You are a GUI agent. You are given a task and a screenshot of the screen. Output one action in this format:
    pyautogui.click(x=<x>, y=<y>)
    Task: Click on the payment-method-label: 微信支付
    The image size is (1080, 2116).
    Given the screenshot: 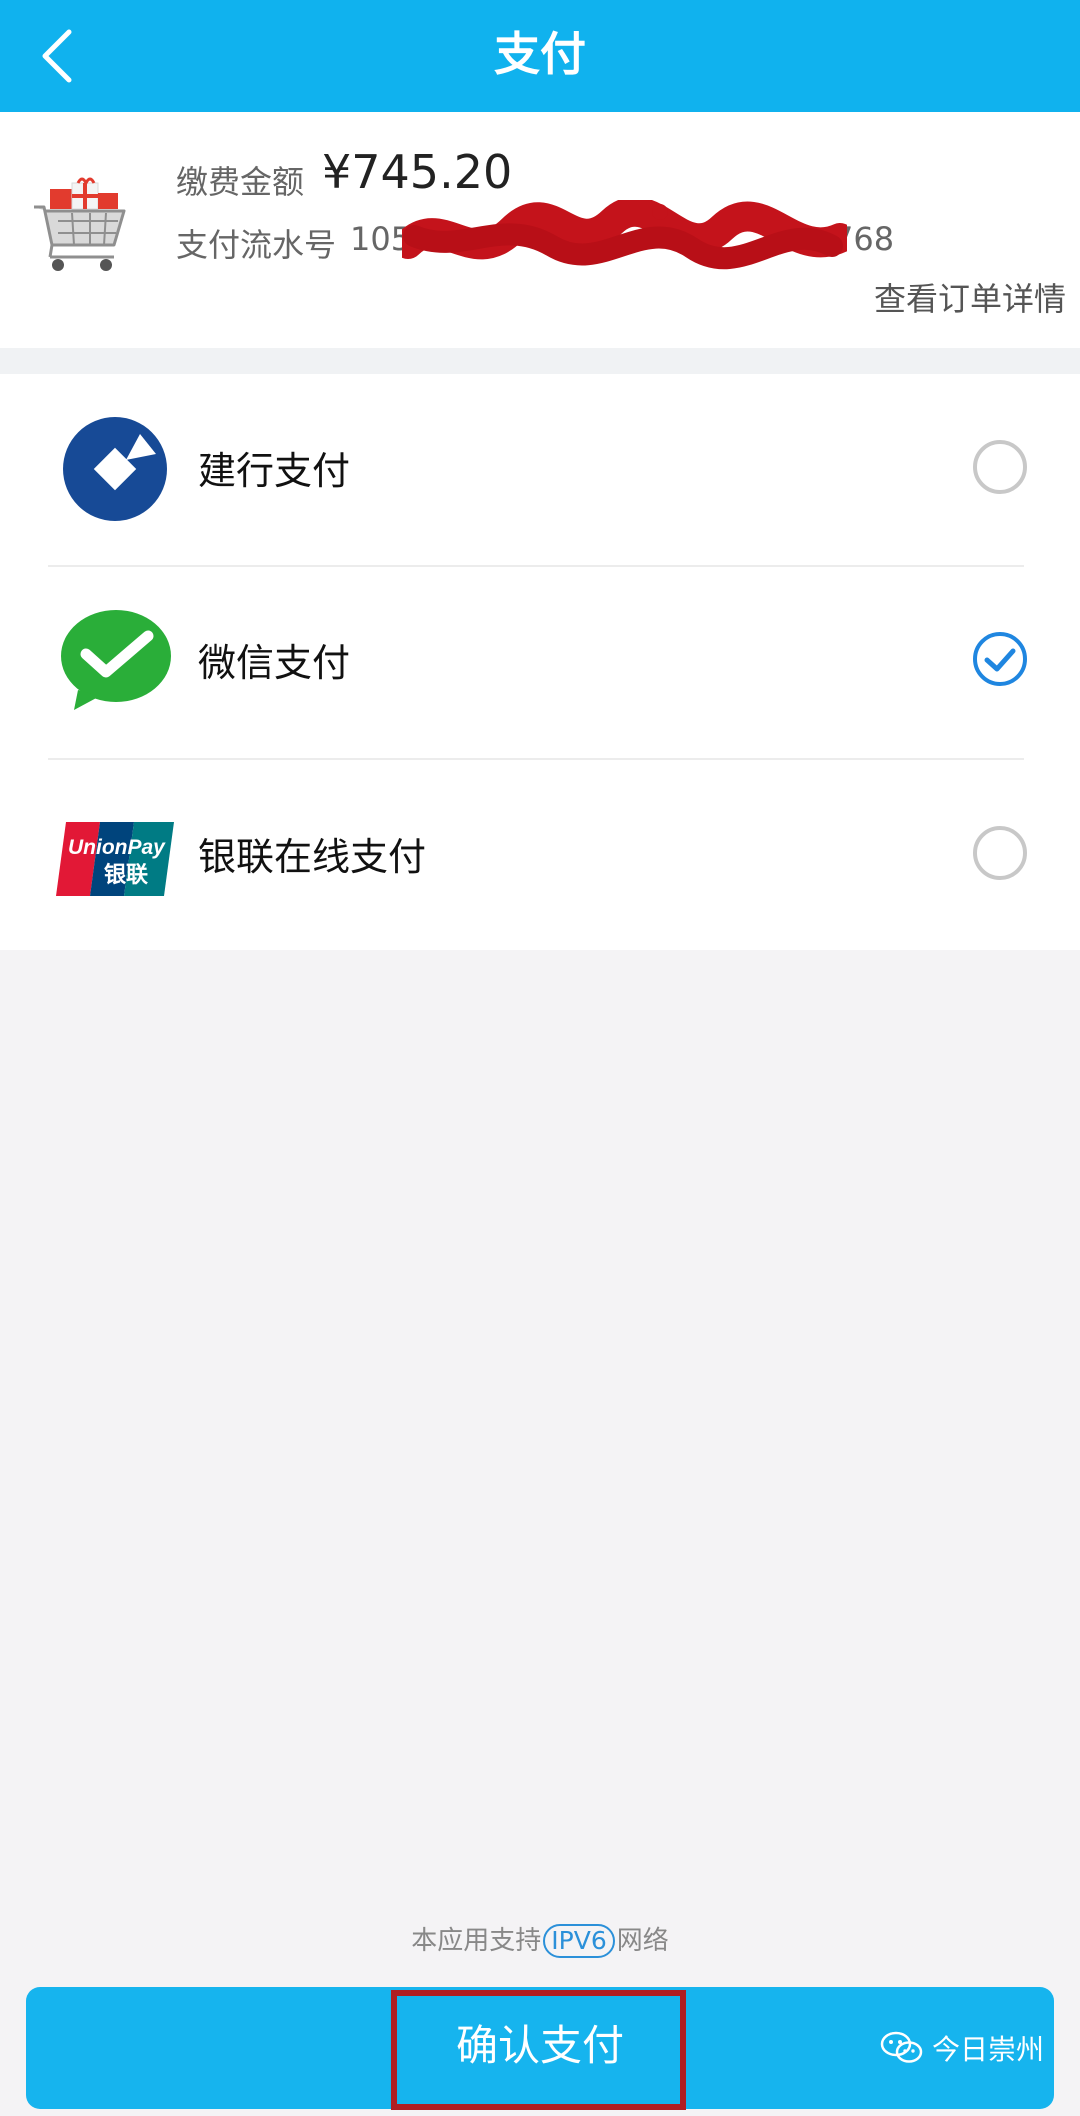 What is the action you would take?
    pyautogui.click(x=274, y=663)
    